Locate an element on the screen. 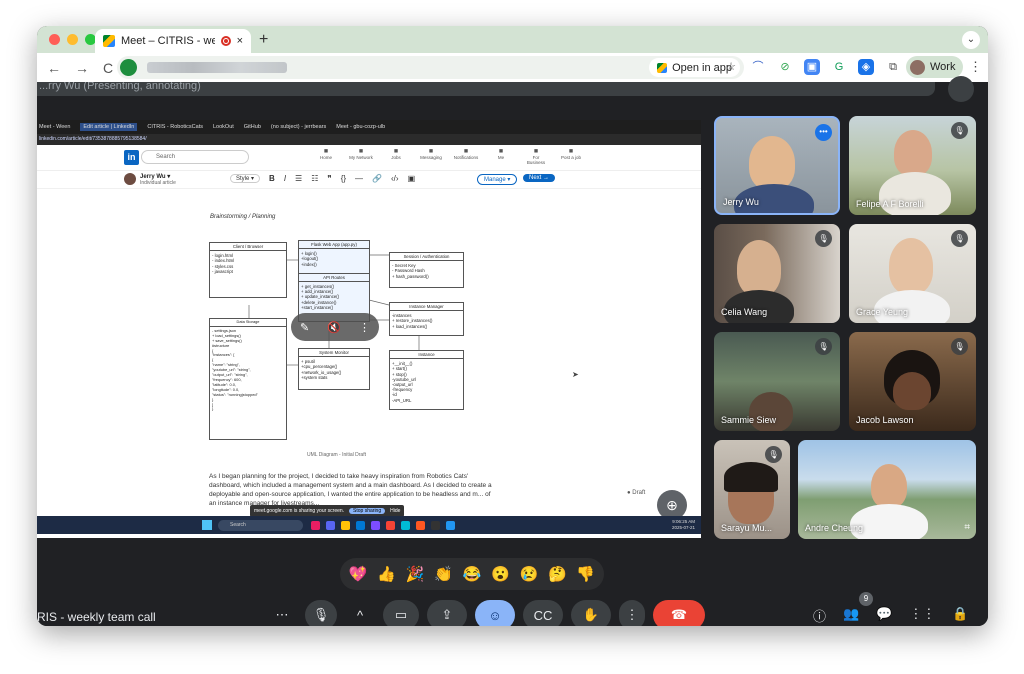 The height and width of the screenshot is (674, 1024). reaction-thinking-button: 🤔 is located at coordinates (557, 574).